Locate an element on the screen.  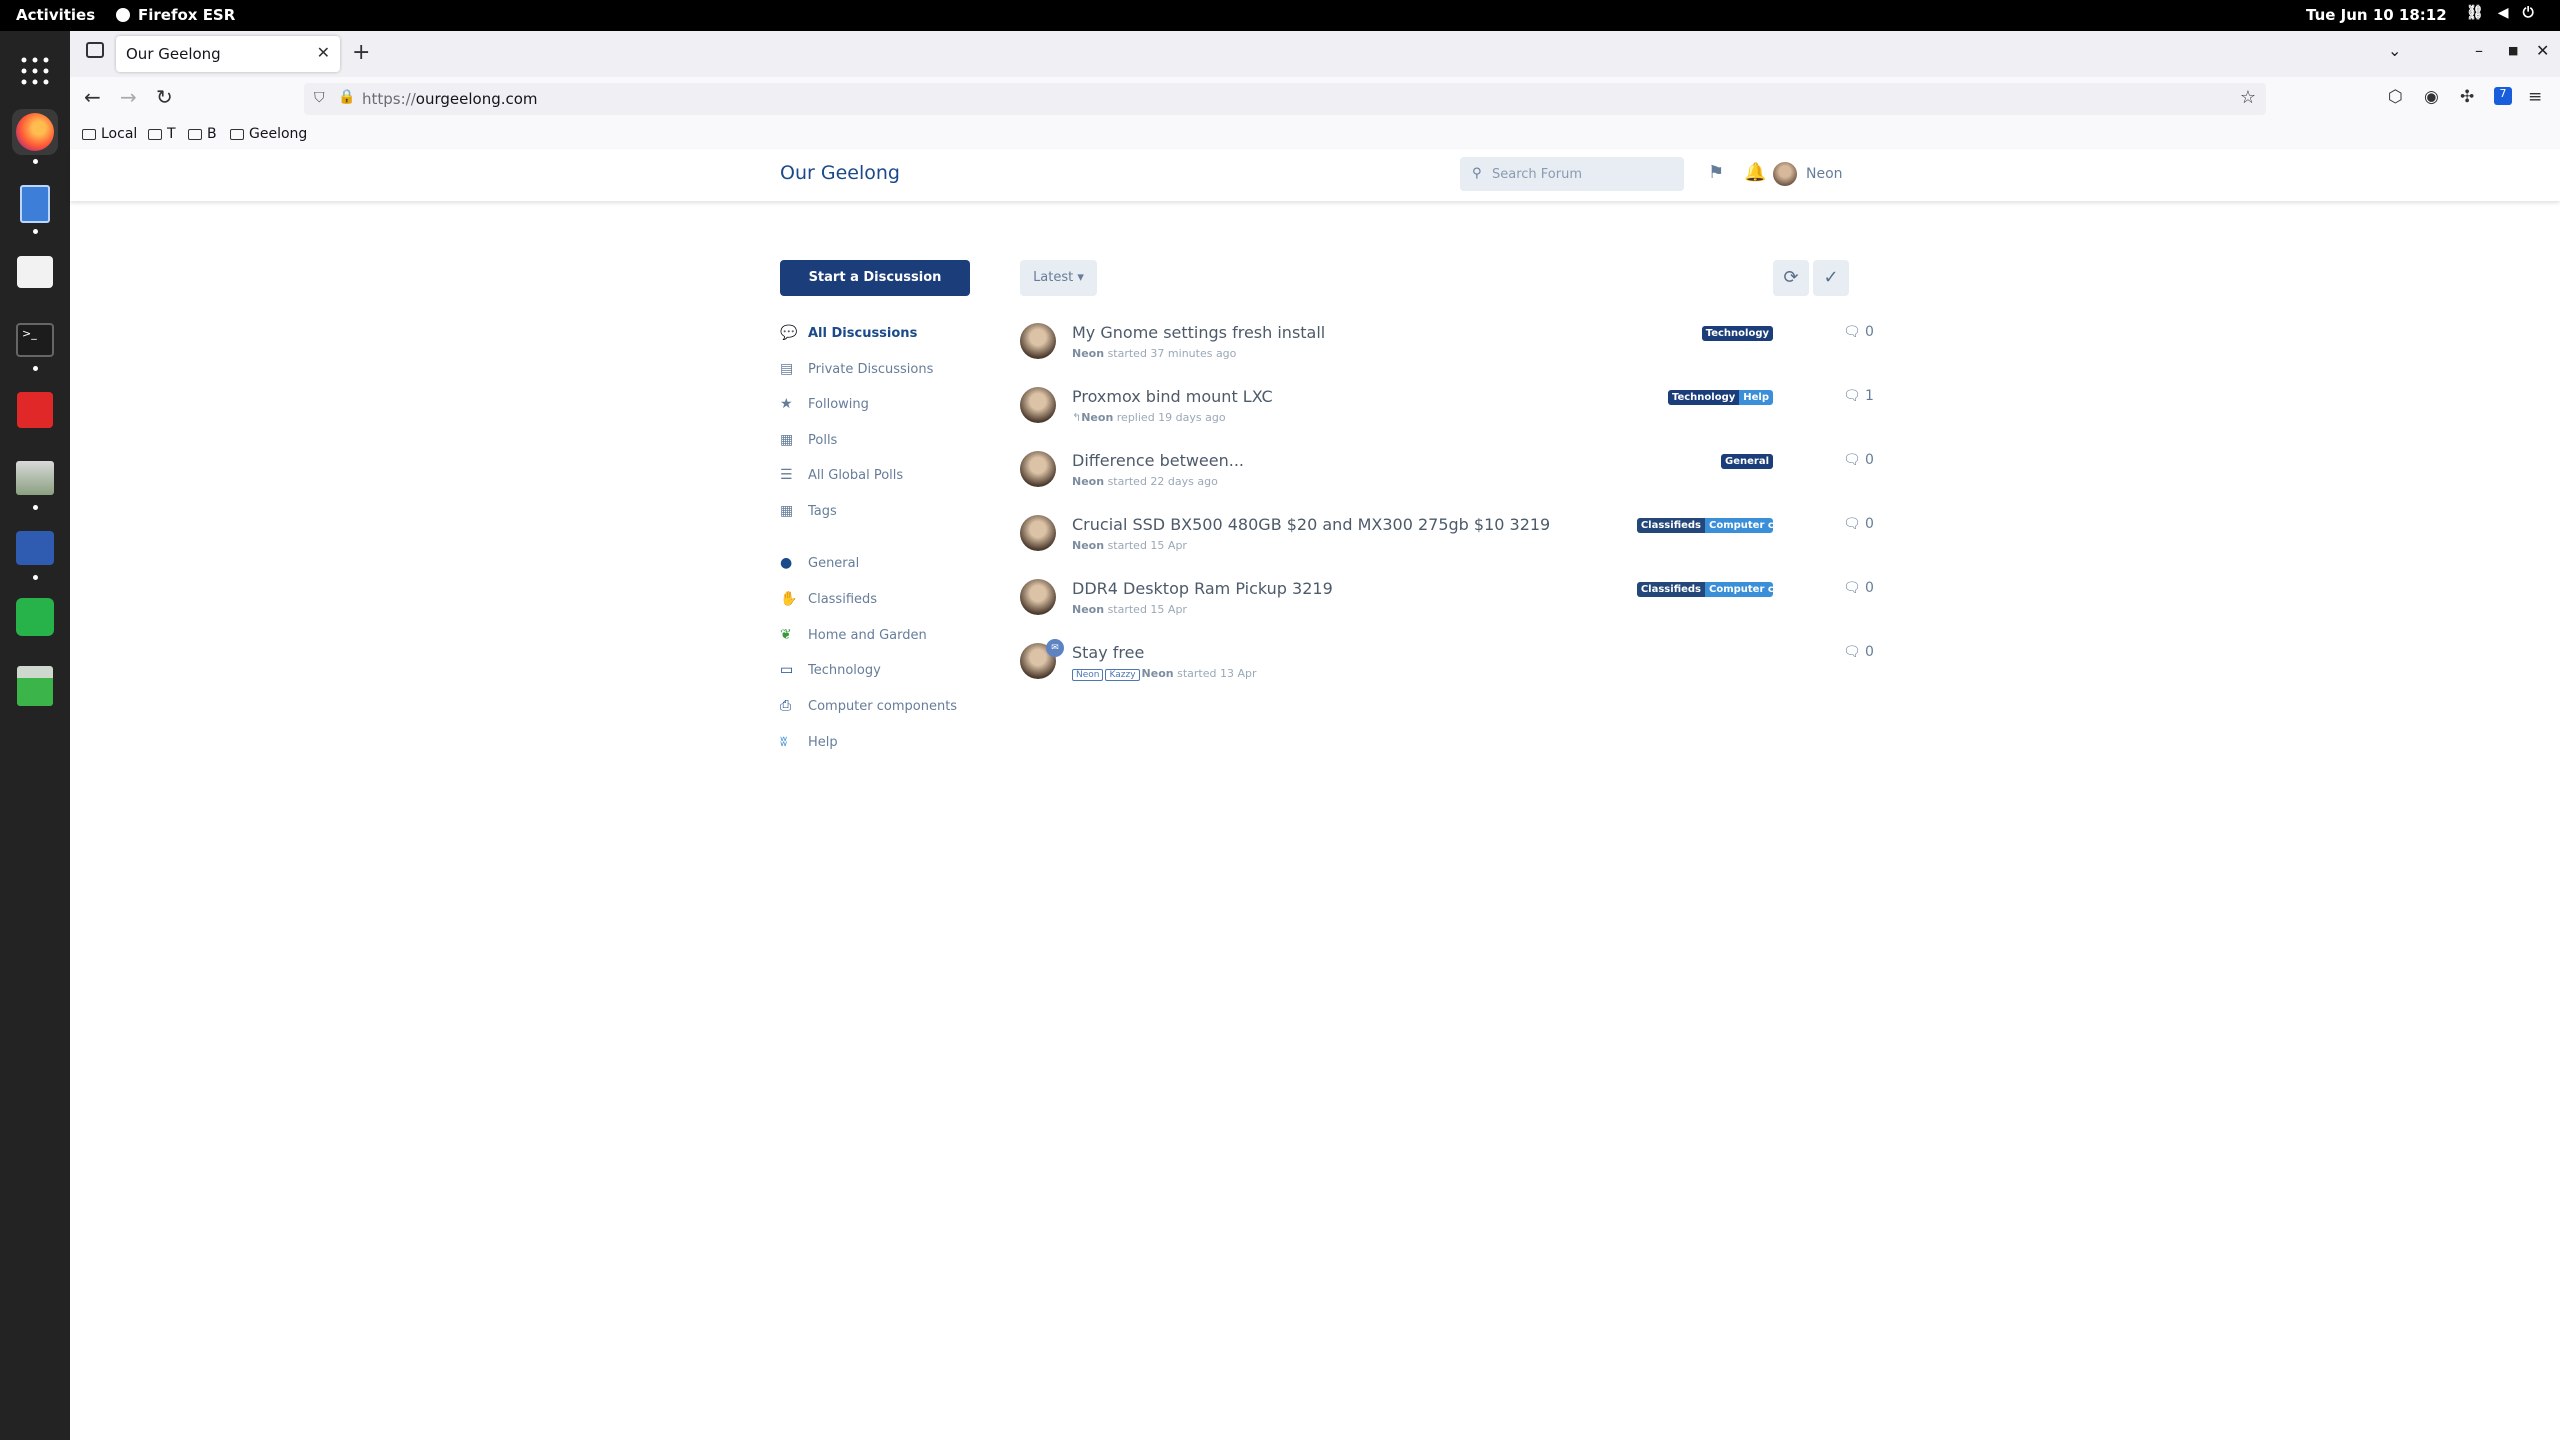
system-tray: ⛓ ◀ ⏻ is located at coordinates (2500, 13).